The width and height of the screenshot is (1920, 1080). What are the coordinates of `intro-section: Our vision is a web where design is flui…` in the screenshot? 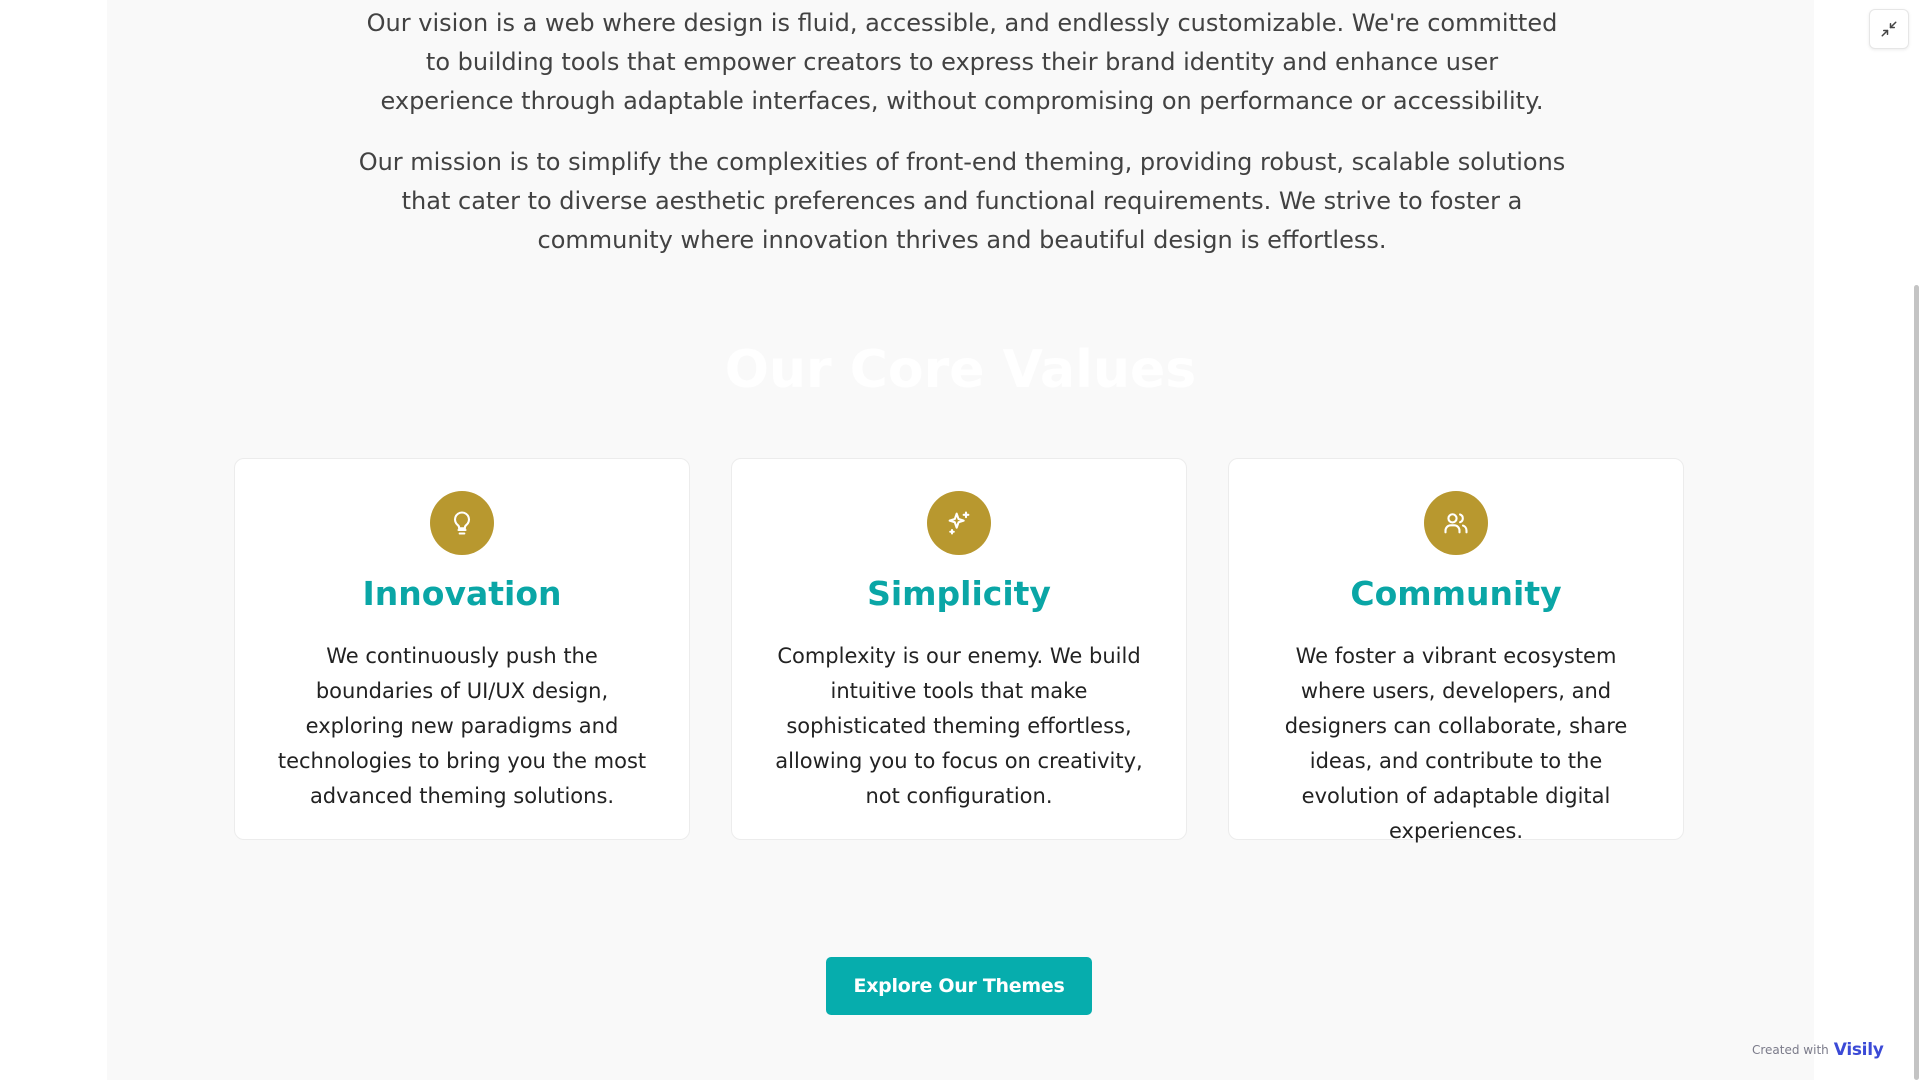 It's located at (962, 132).